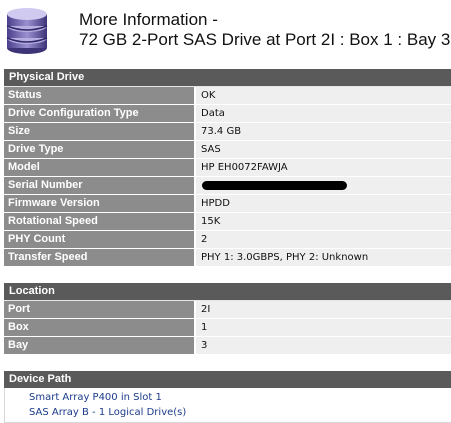 The height and width of the screenshot is (423, 451). What do you see at coordinates (99, 203) in the screenshot?
I see `physical-drive-row-label: Firmware Version` at bounding box center [99, 203].